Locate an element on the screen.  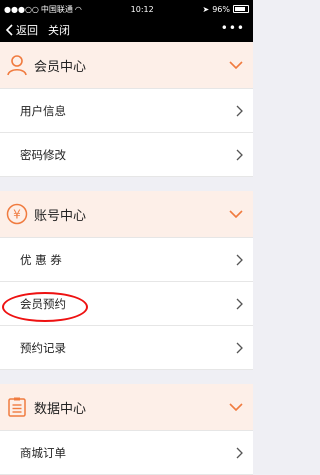
yen-icon: ¥ is located at coordinates (17, 214).